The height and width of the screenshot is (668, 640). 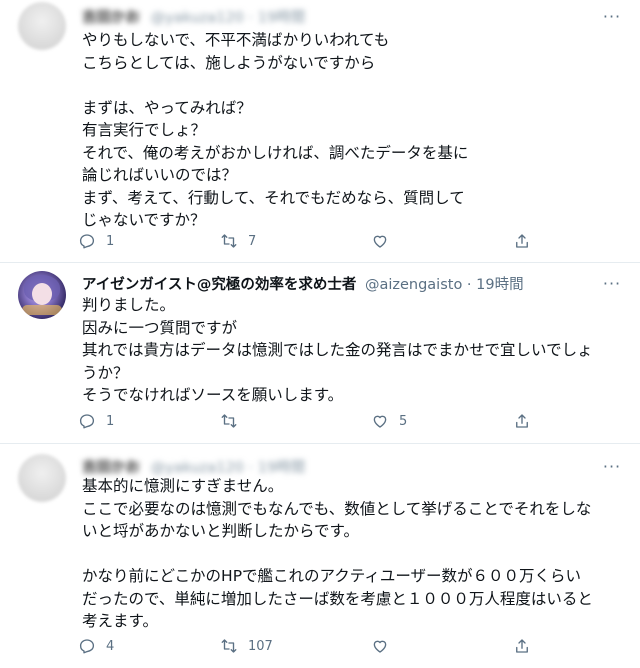 What do you see at coordinates (389, 421) in the screenshot?
I see `like-button: 5` at bounding box center [389, 421].